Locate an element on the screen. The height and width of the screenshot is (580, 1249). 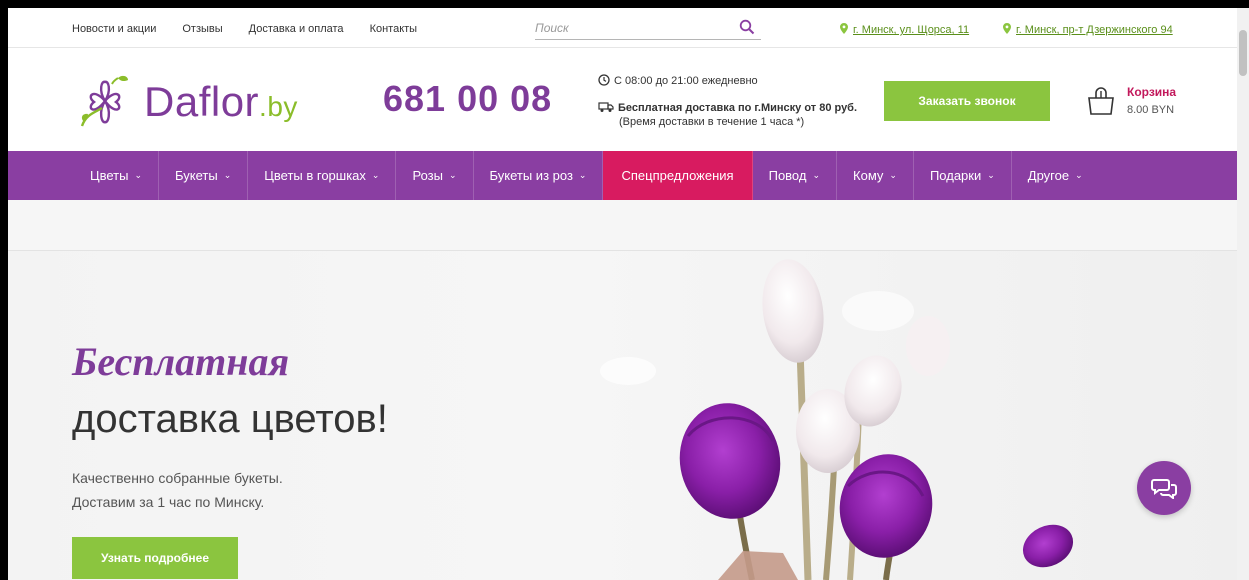
clock-icon is located at coordinates (604, 80).